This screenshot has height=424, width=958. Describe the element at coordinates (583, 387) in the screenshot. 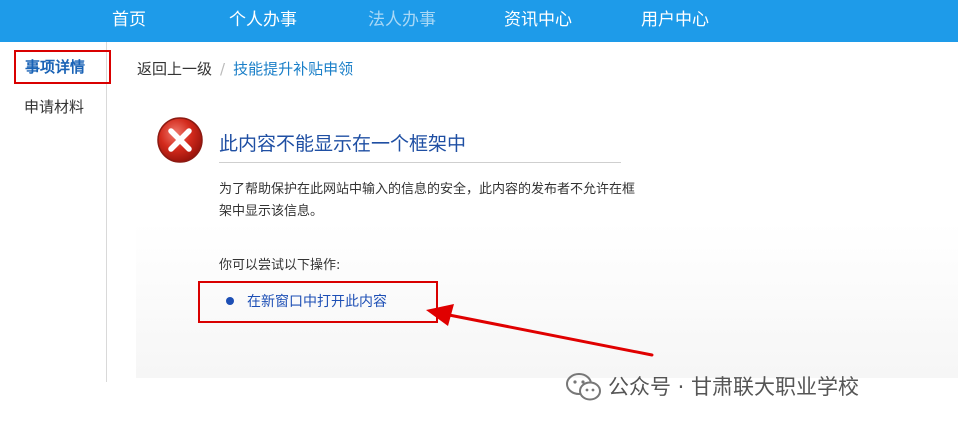

I see `wechat-logo-icon` at that location.